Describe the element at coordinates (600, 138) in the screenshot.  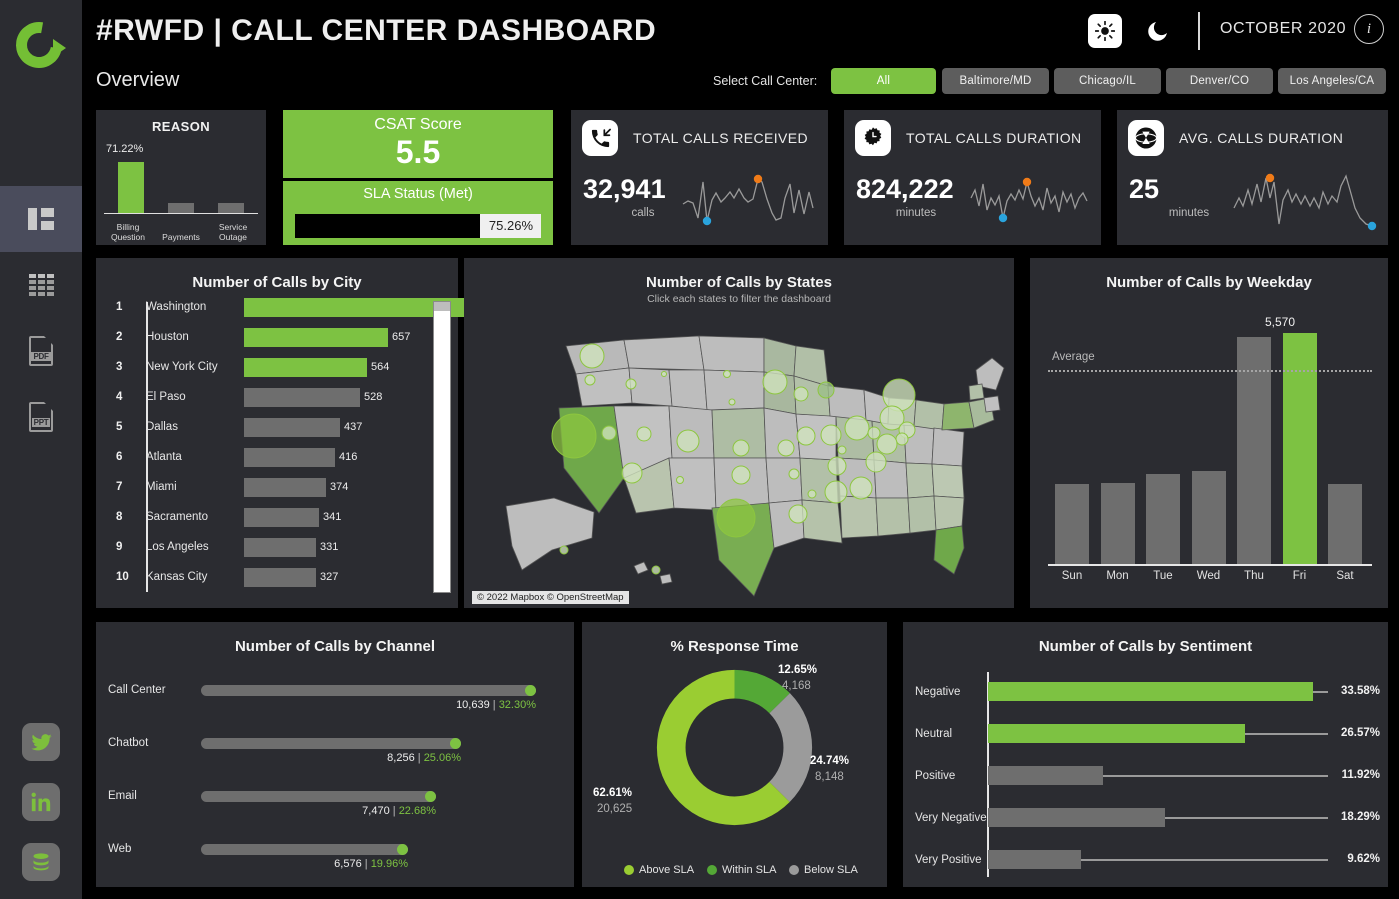
I see `phone-incoming-icon` at that location.